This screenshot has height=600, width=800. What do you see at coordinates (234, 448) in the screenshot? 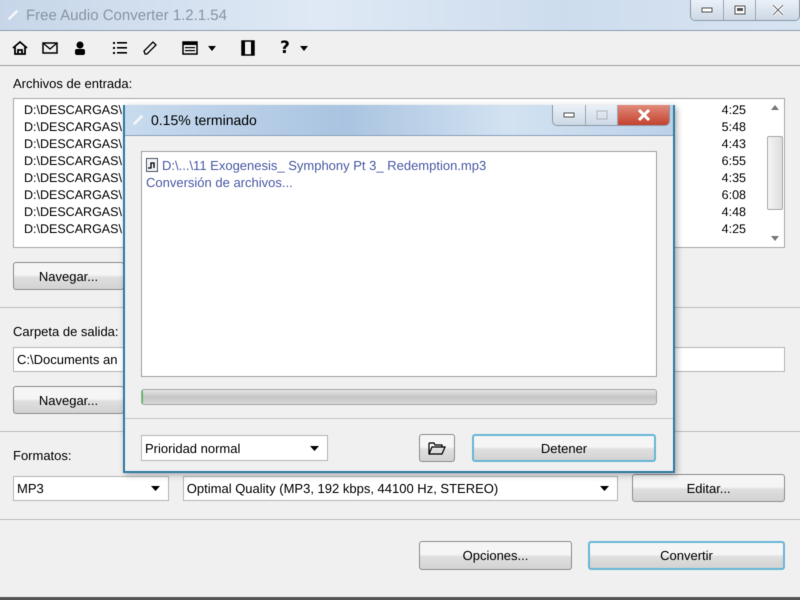
I see `priority-dropdown: Prioridad normal` at bounding box center [234, 448].